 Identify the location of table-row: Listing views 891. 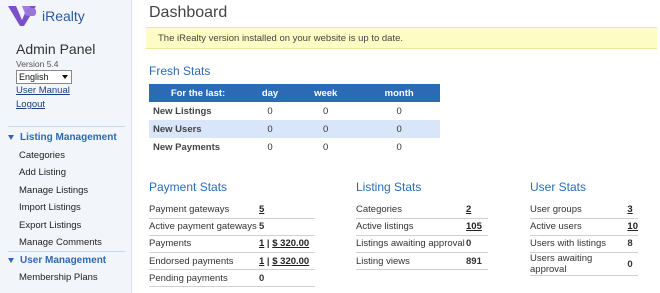
(422, 261).